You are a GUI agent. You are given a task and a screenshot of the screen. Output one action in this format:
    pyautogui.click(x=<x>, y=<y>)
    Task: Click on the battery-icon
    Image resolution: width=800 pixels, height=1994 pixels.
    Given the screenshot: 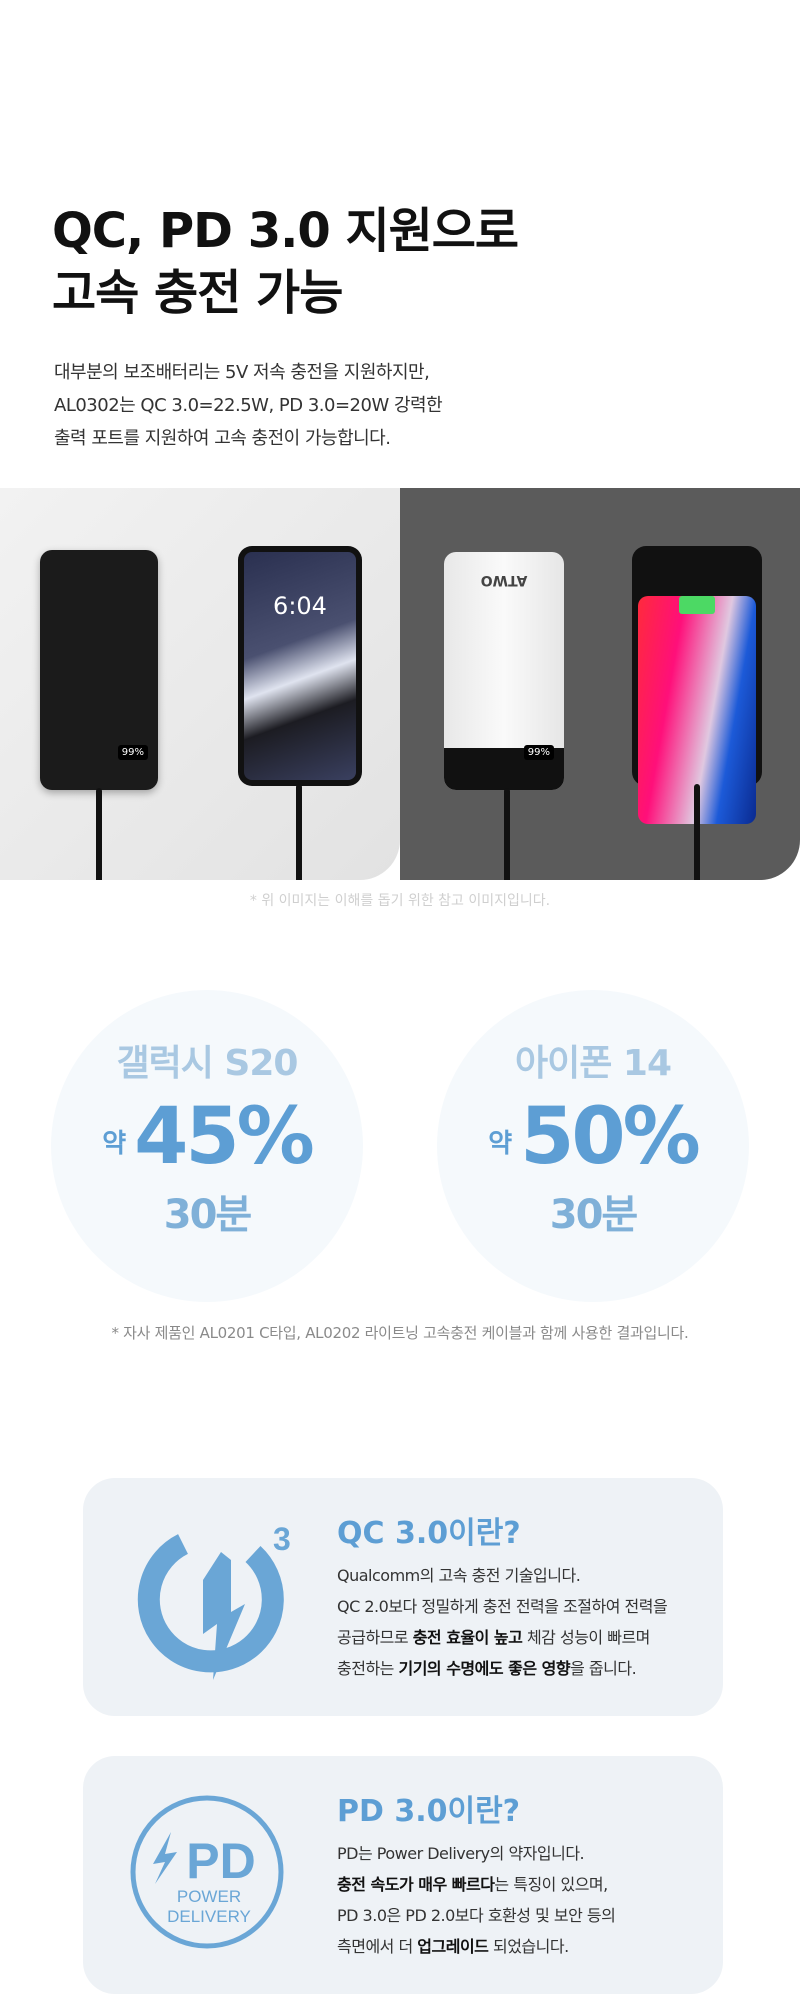 What is the action you would take?
    pyautogui.click(x=697, y=605)
    